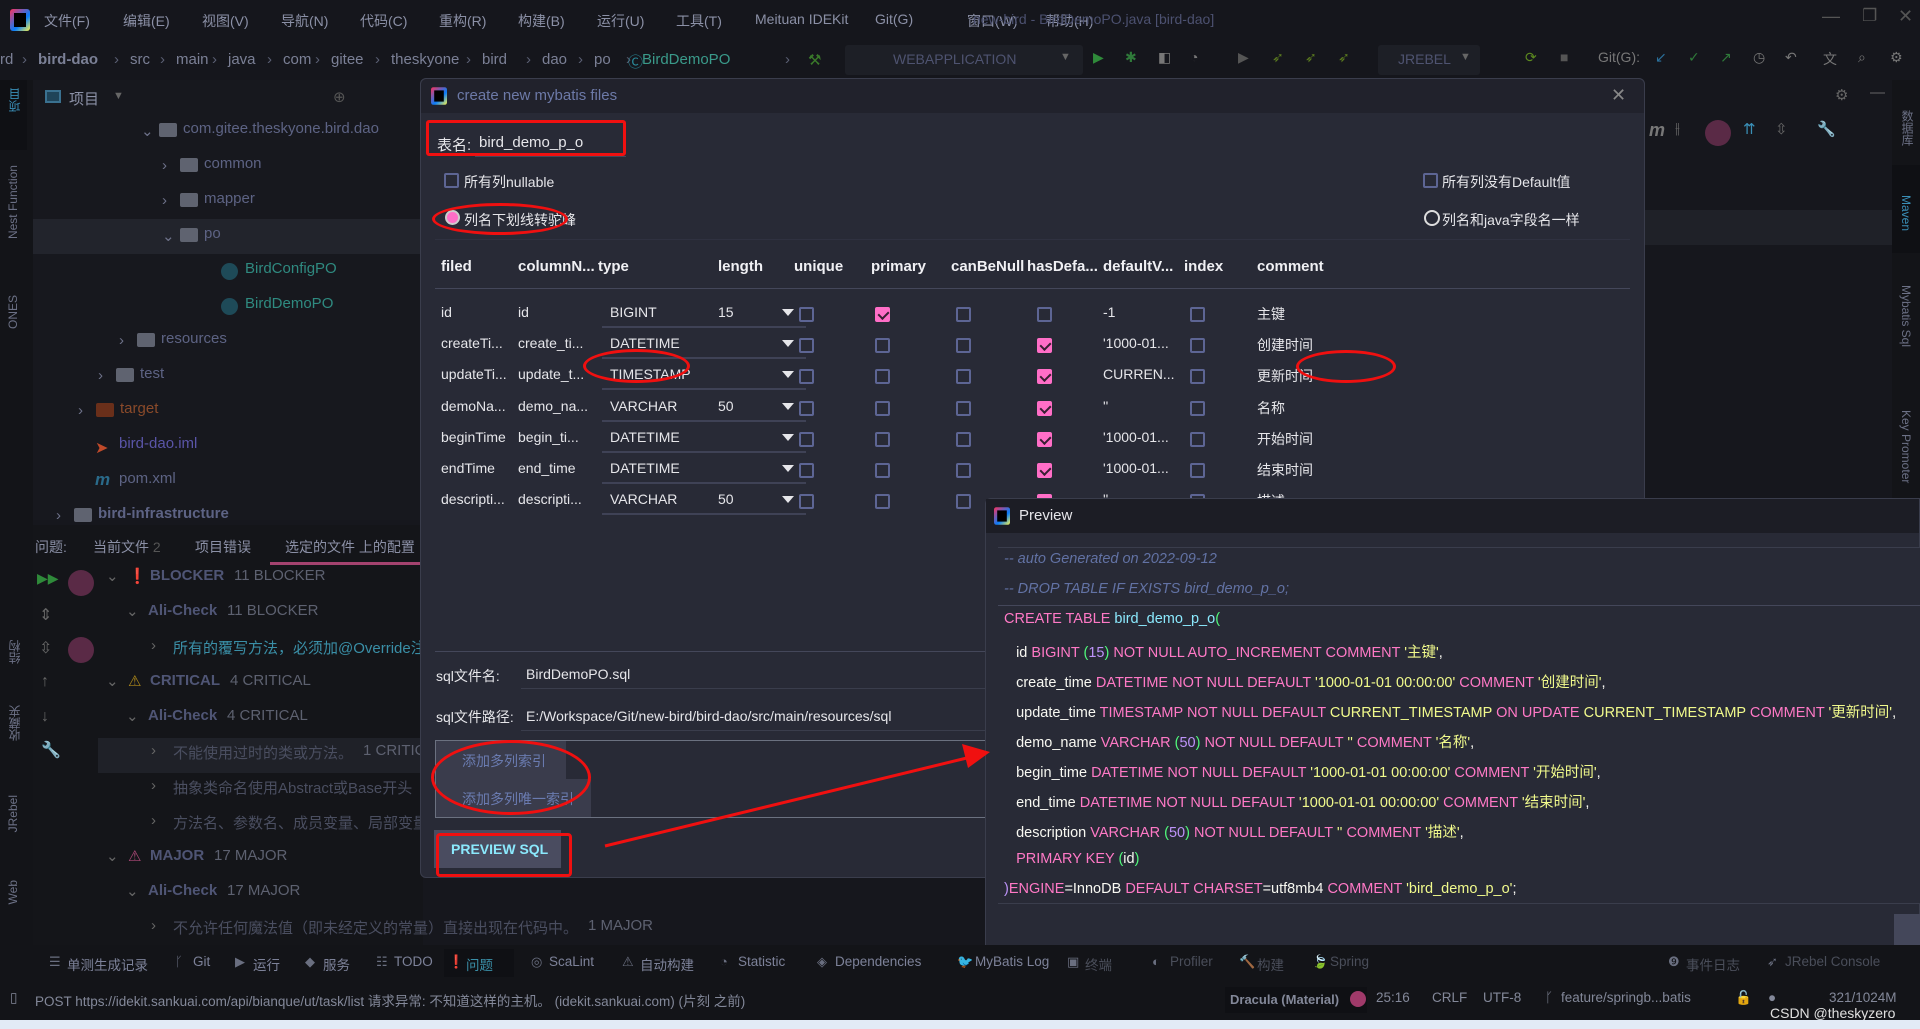  Describe the element at coordinates (898, 266) in the screenshot. I see `column-header: primary` at that location.